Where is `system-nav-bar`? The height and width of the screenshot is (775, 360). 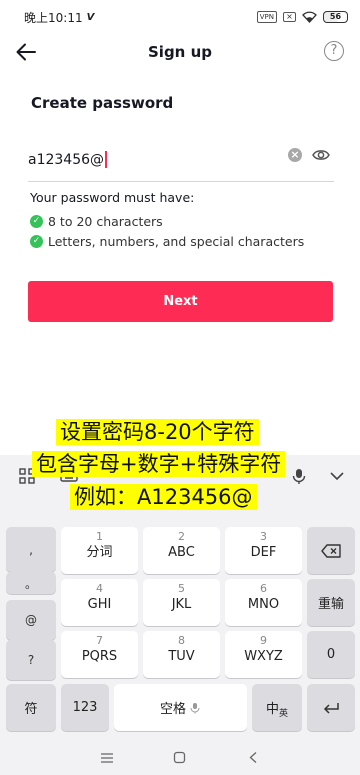 system-nav-bar is located at coordinates (180, 757).